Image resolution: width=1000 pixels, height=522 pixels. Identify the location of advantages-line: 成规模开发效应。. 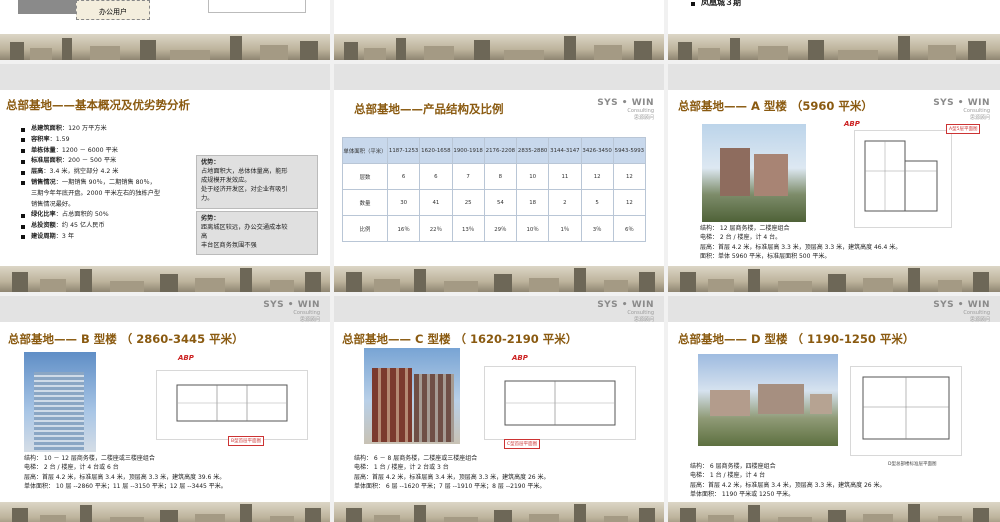
(226, 180).